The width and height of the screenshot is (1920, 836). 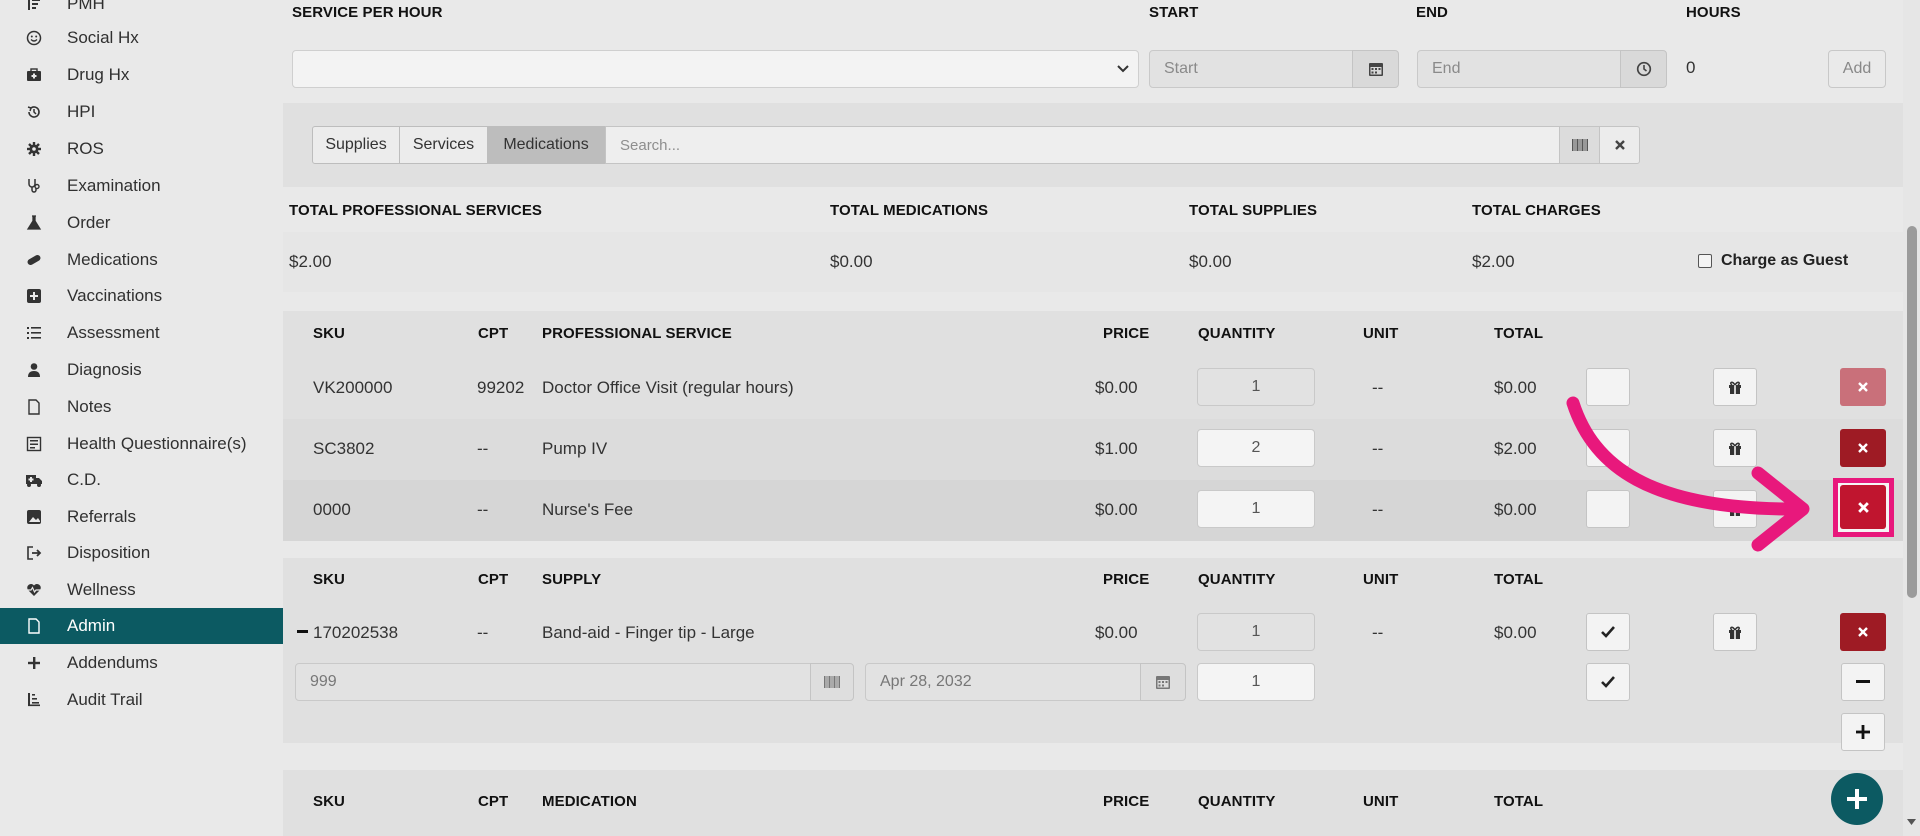 What do you see at coordinates (1619, 145) in the screenshot?
I see `clear-search-button` at bounding box center [1619, 145].